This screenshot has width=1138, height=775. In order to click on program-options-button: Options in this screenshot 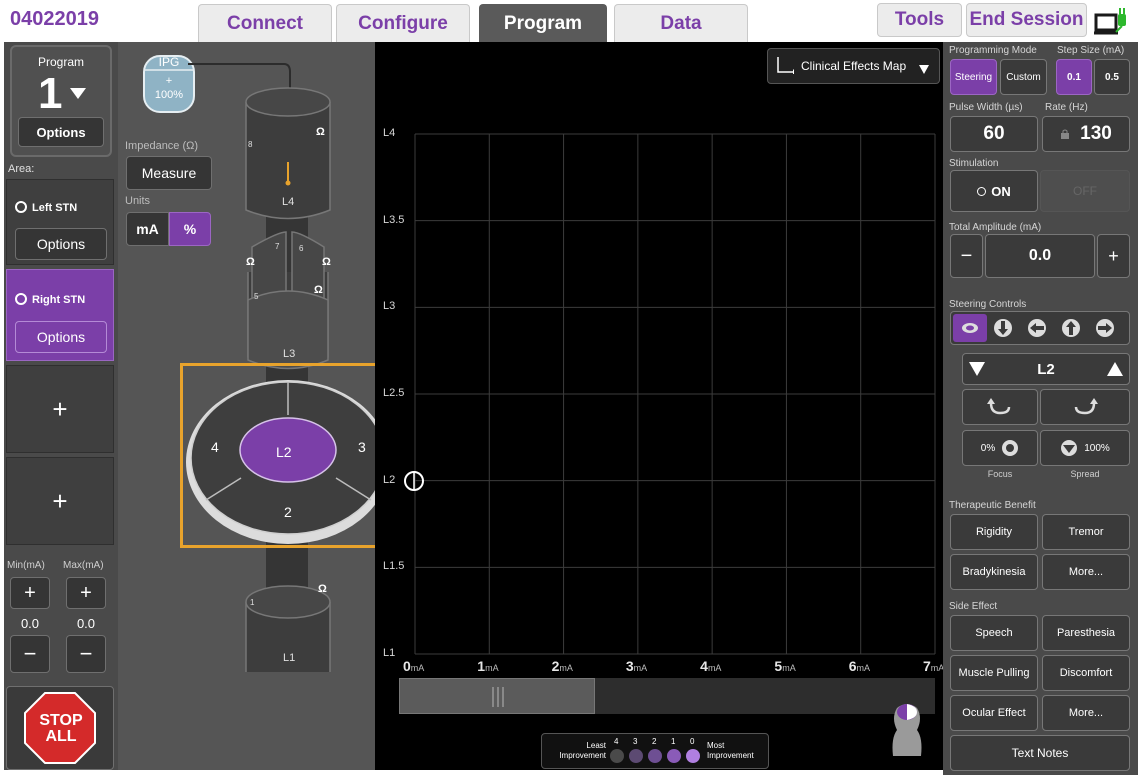, I will do `click(61, 132)`.